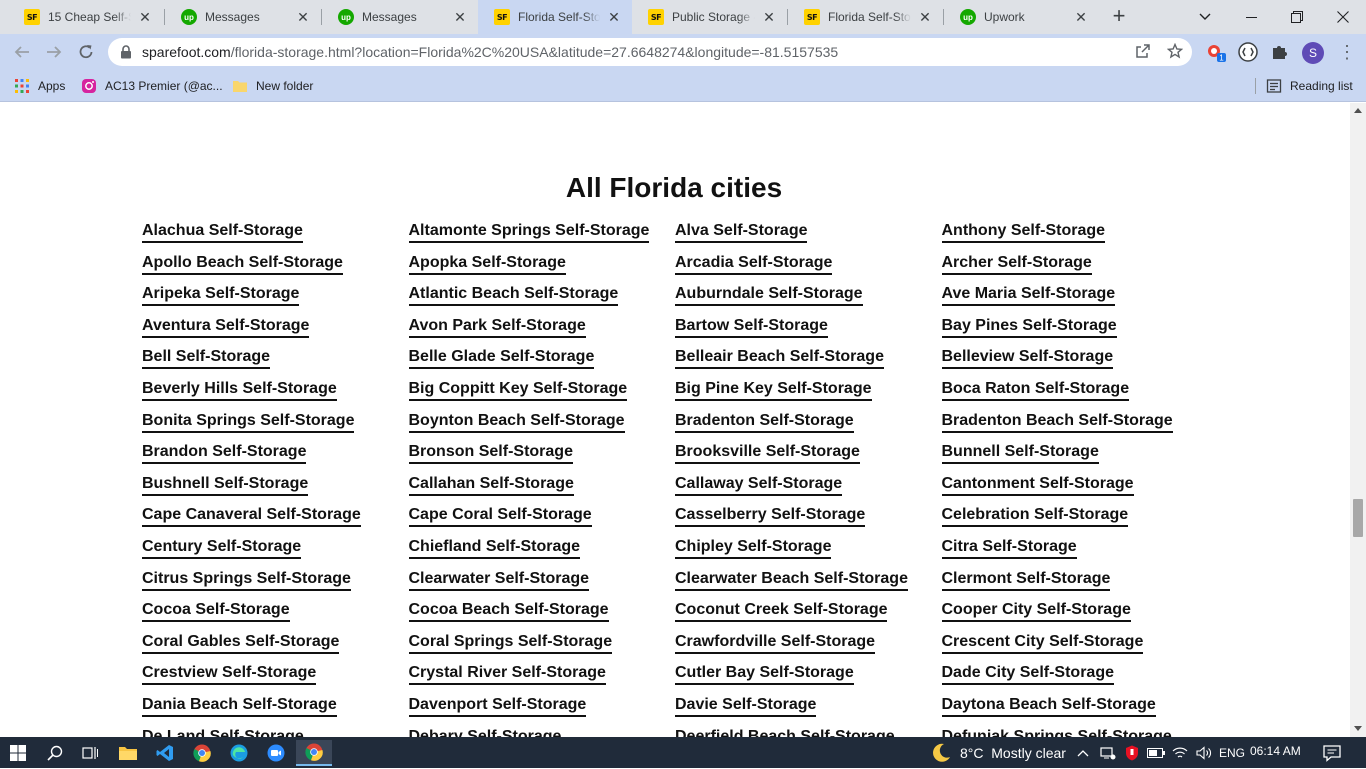  Describe the element at coordinates (275, 295) in the screenshot. I see `city-link: Aripeka Self-Storage` at that location.